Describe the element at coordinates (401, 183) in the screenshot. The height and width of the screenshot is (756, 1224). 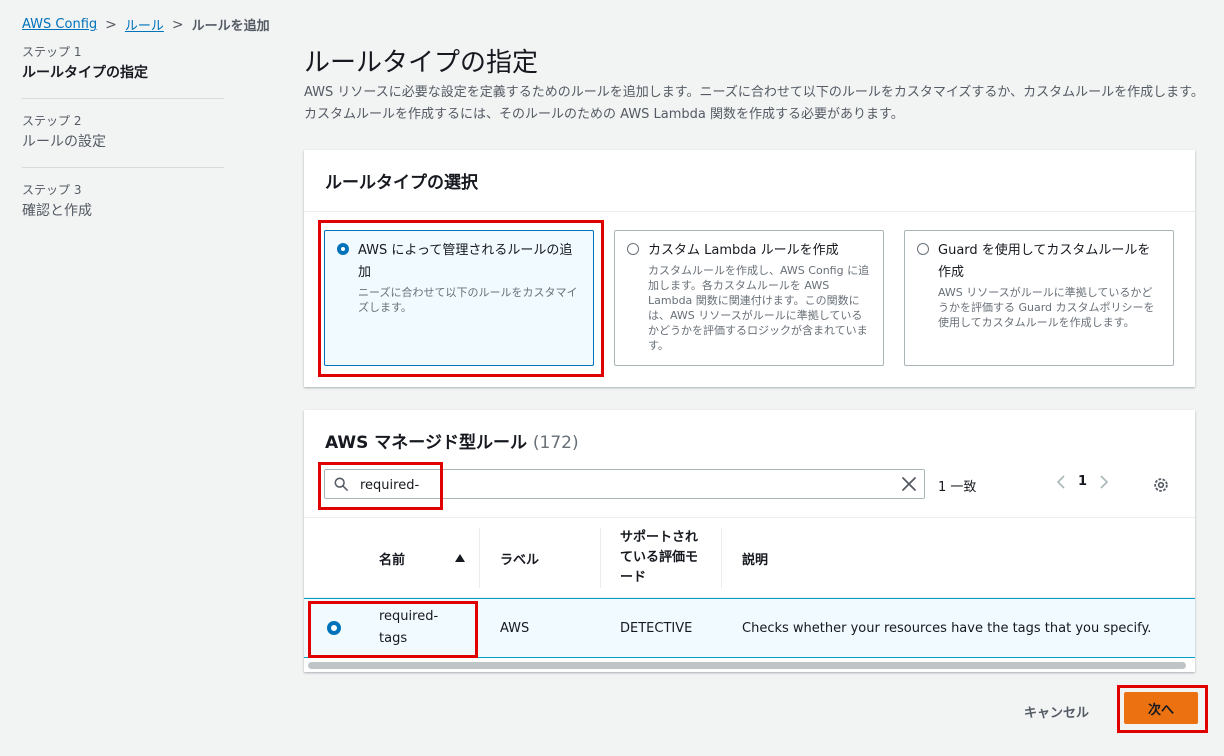
I see `rule-type-title: ルールタイプの選択` at that location.